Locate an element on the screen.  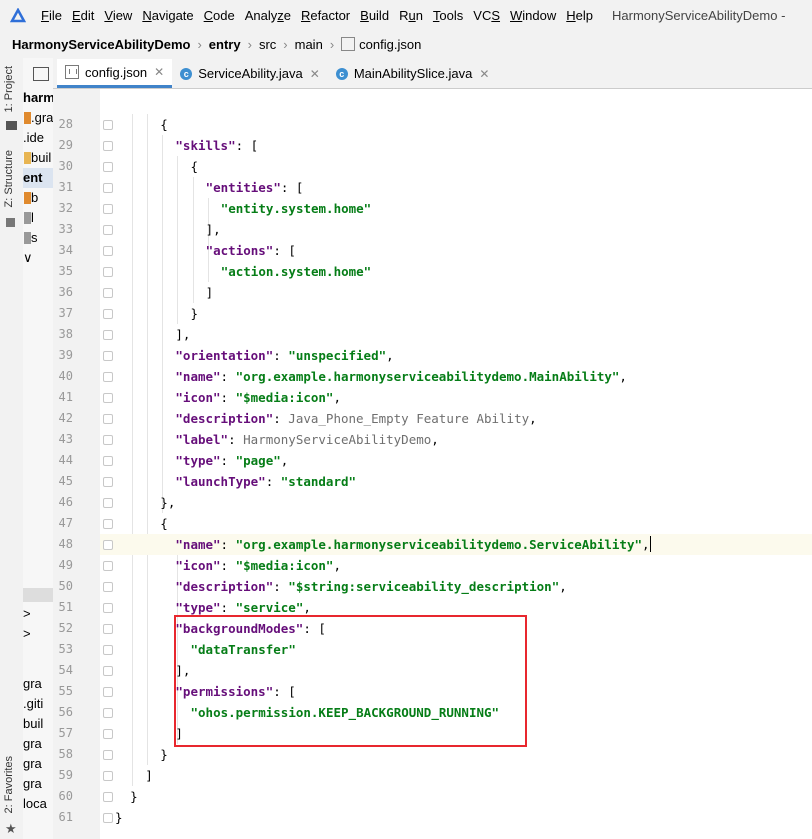
project-tree-item: loca is located at coordinates (38, 804).